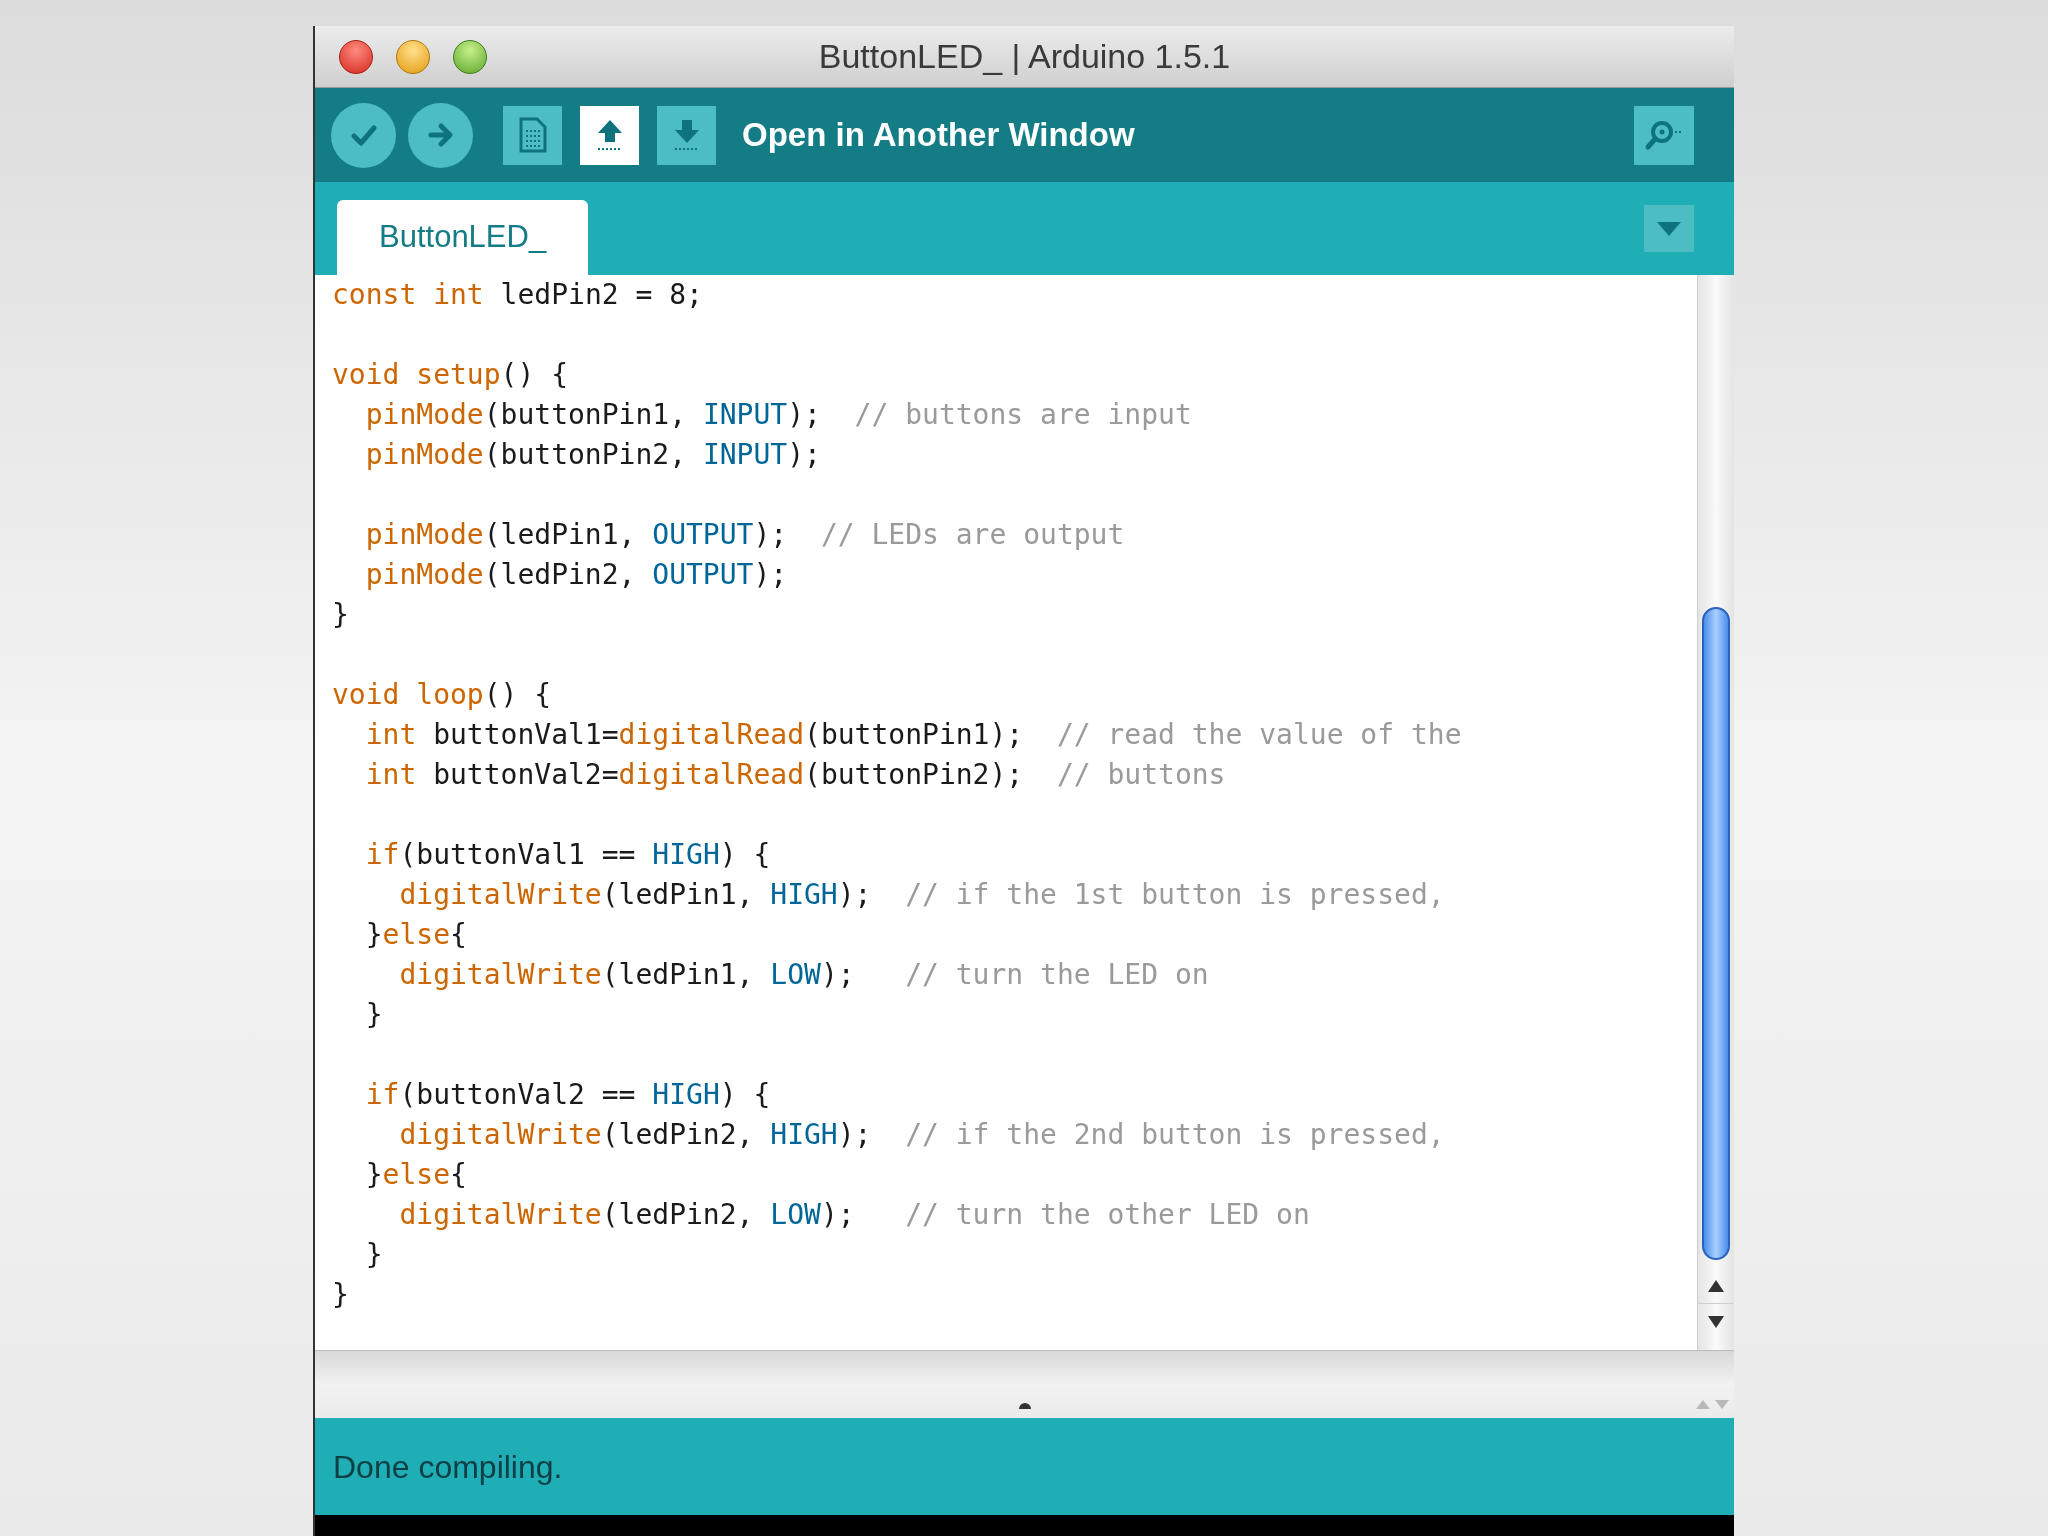 The width and height of the screenshot is (2048, 1536). Describe the element at coordinates (803, 975) in the screenshot. I see `code-line: digitalWrite(ledPin1, LOW); // turn the LED on` at that location.